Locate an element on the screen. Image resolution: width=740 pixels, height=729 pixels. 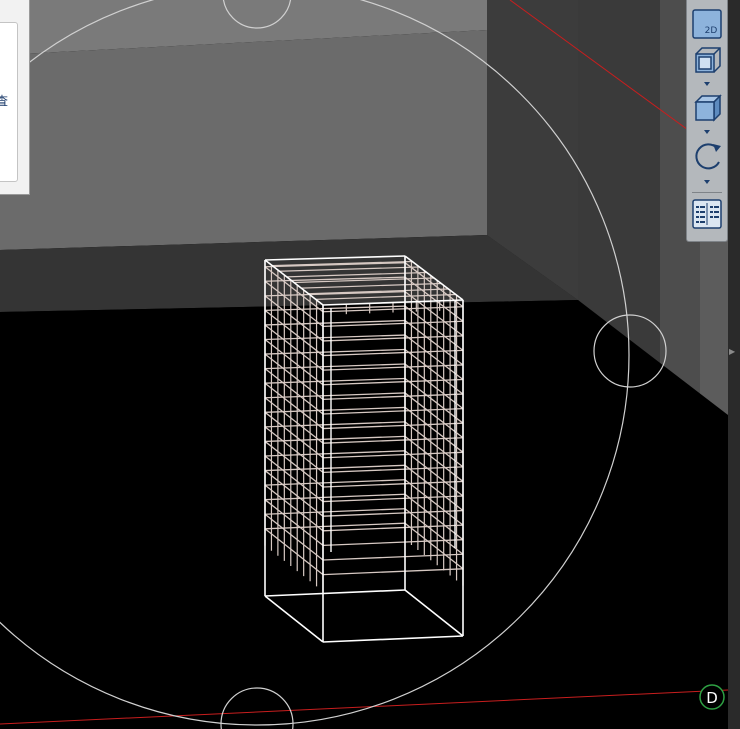
right-scroll-strip is located at coordinates (734, 364).